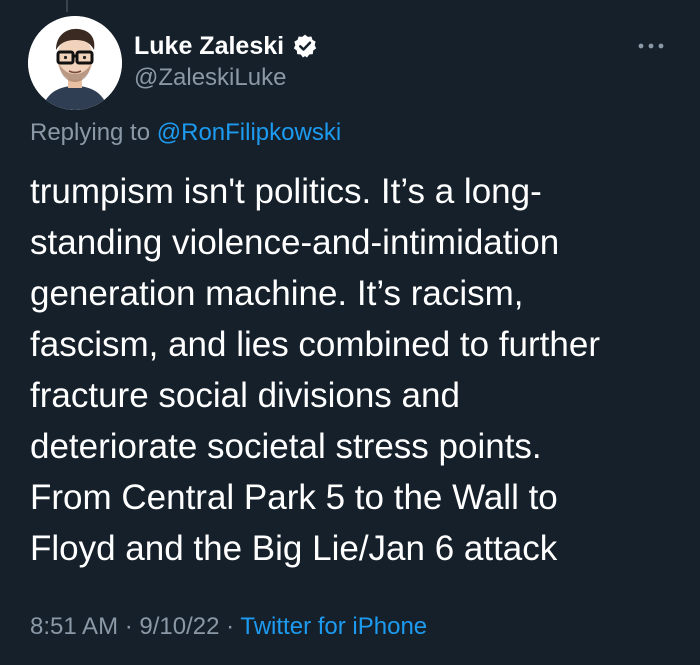 The width and height of the screenshot is (700, 665). What do you see at coordinates (90, 132) in the screenshot?
I see `replying-prefix: Replying to` at bounding box center [90, 132].